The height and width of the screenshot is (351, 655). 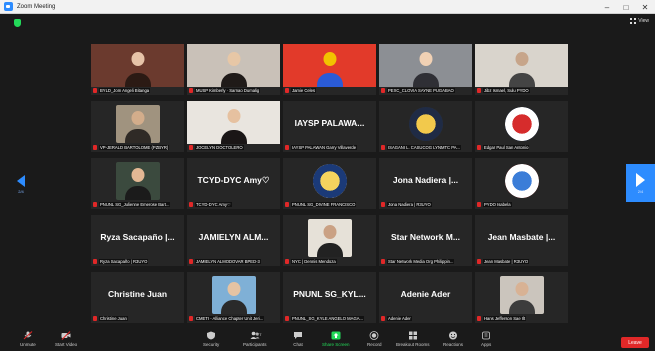 I want to click on close-button: ✕, so click(x=645, y=7).